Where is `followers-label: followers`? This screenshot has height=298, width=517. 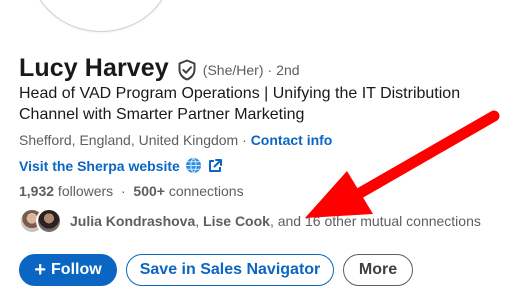 followers-label: followers is located at coordinates (84, 191).